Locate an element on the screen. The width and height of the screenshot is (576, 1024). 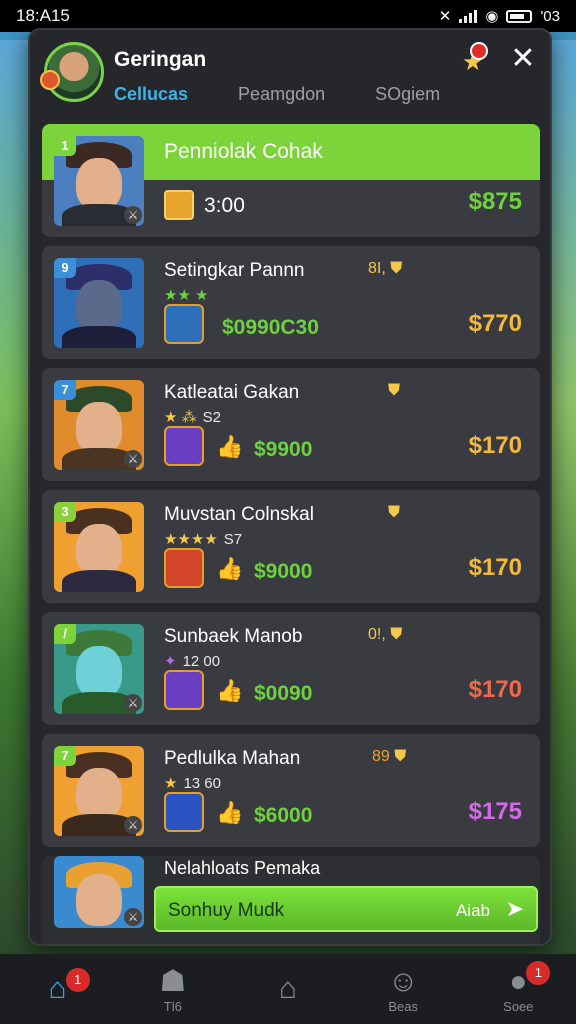
item-value: $9900 is located at coordinates (283, 449).